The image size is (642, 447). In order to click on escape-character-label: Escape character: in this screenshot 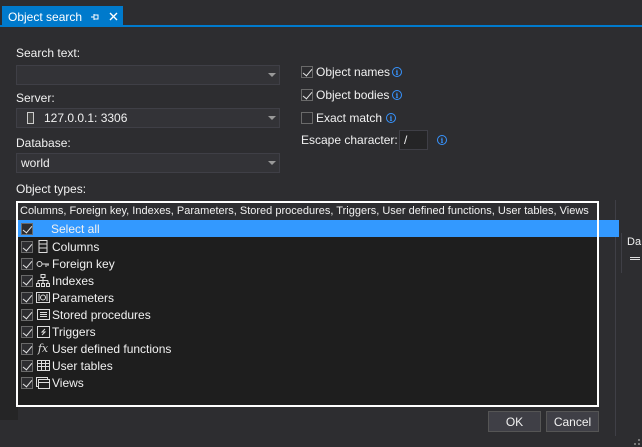, I will do `click(349, 140)`.